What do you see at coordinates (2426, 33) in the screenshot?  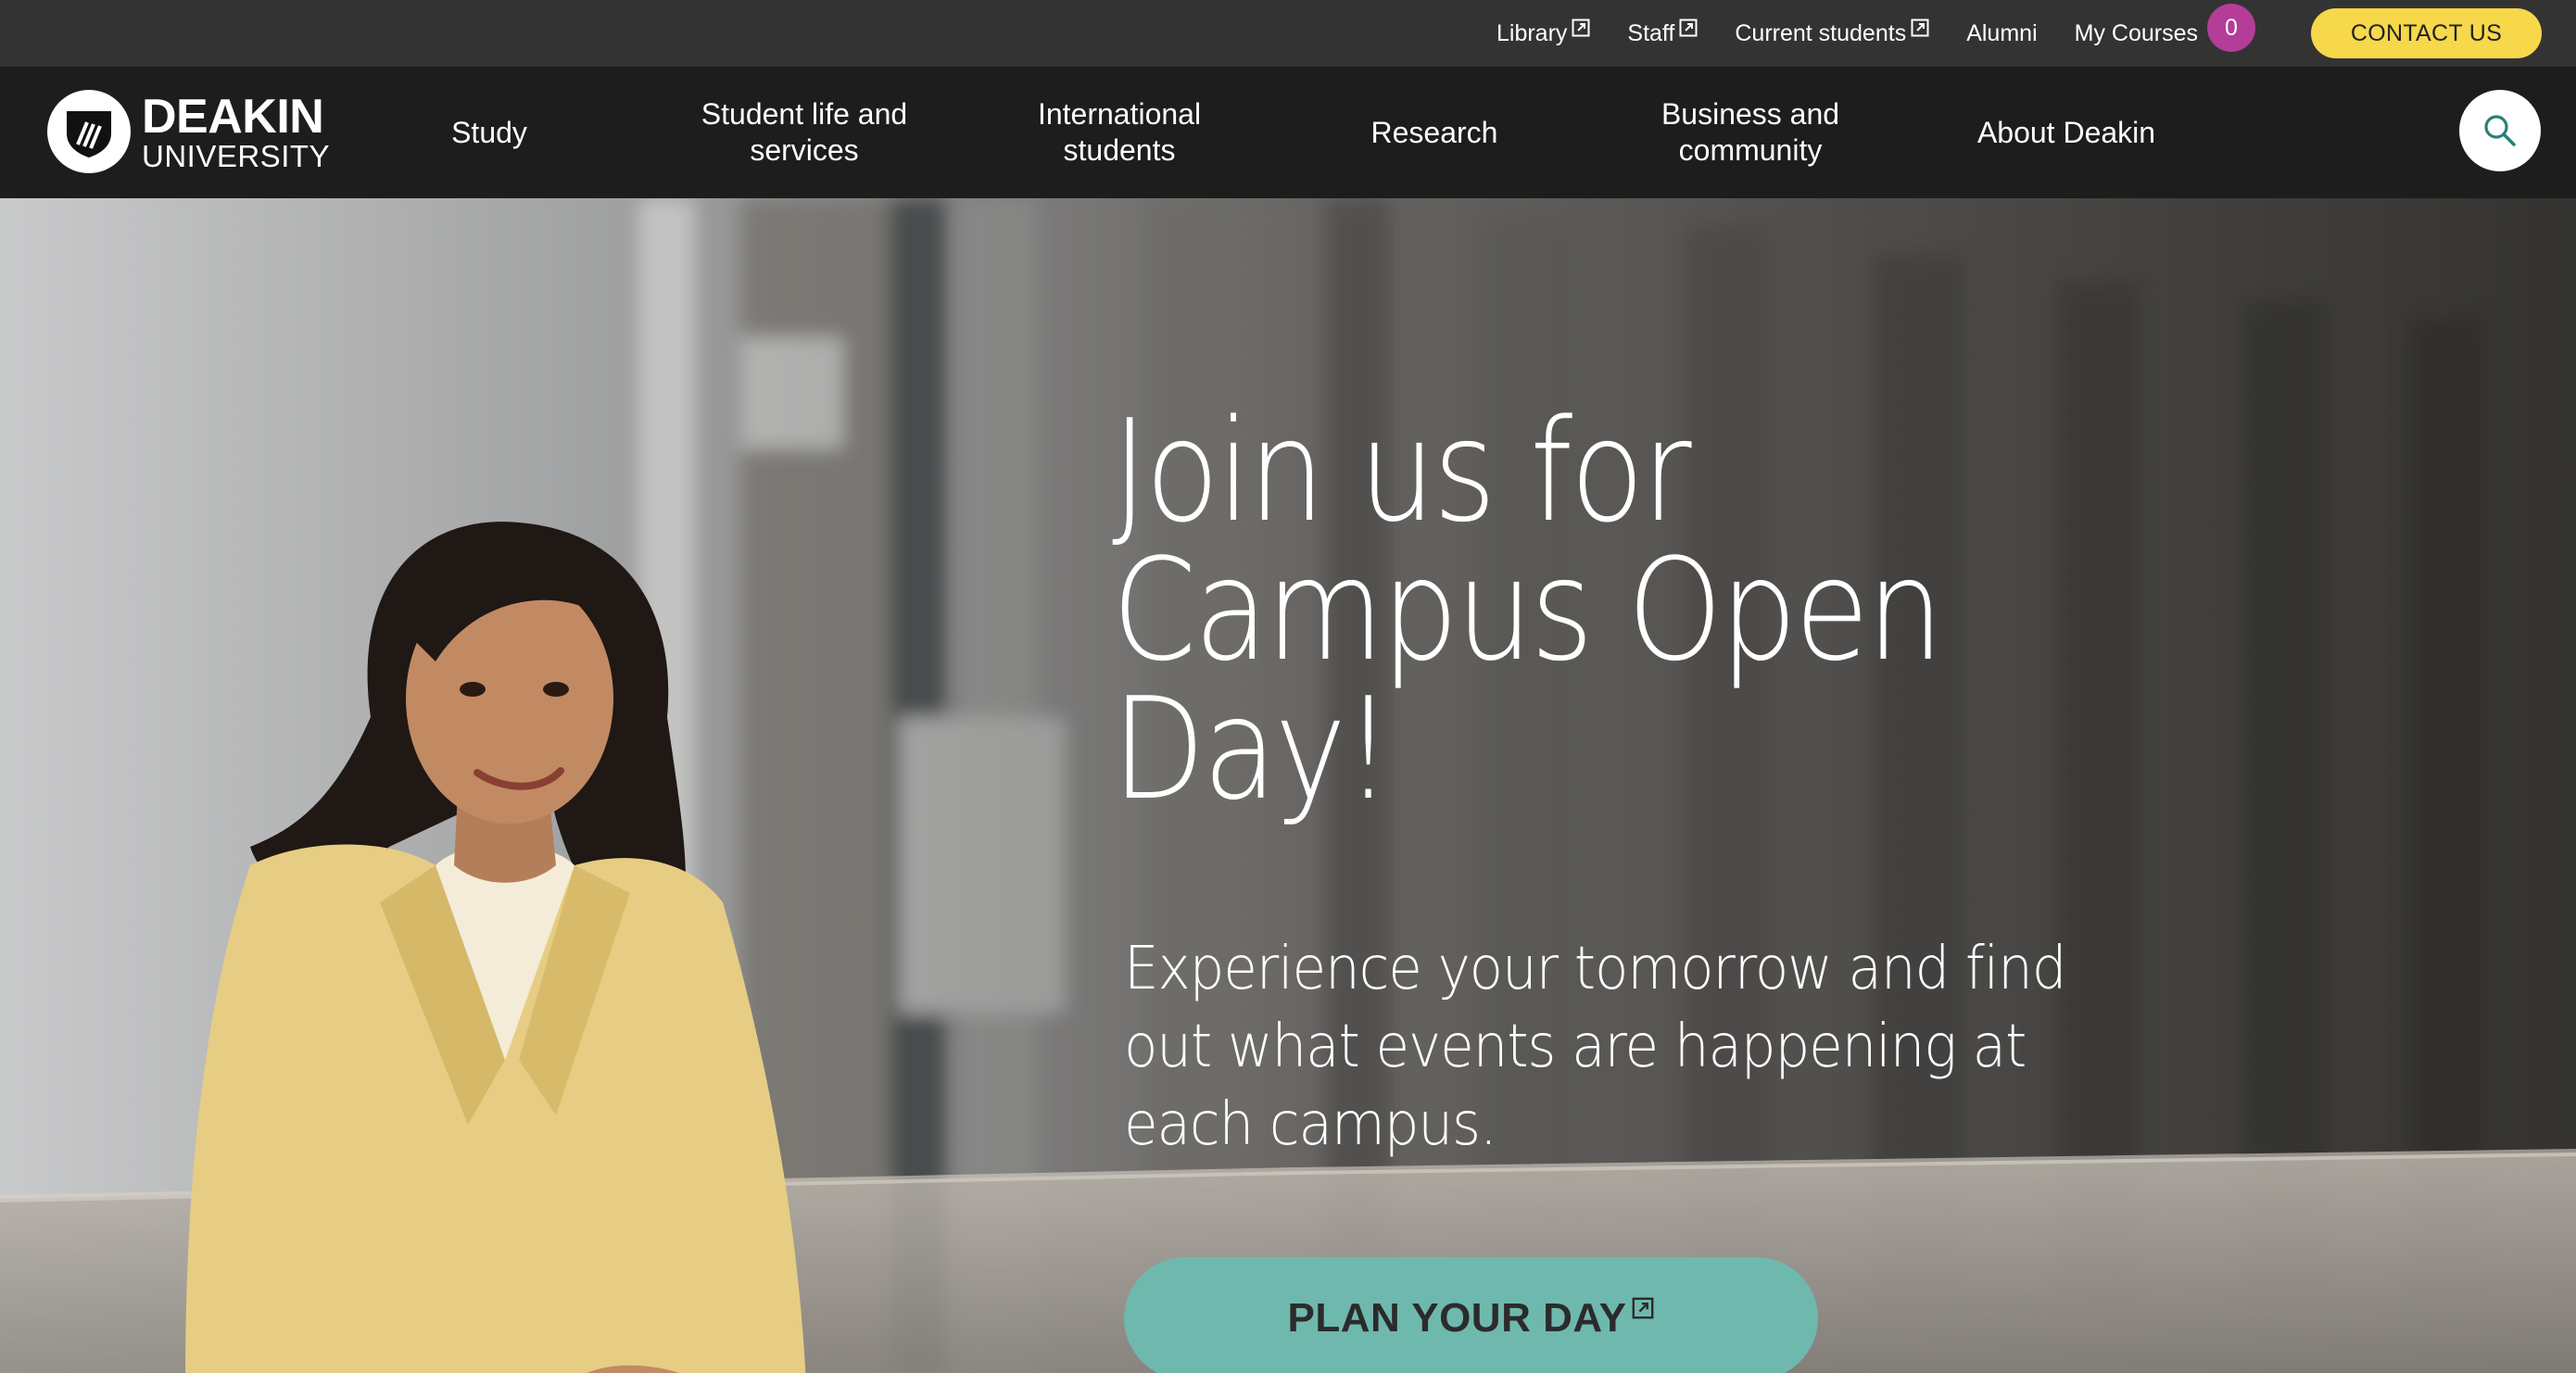 I see `contact-us-button: CONTACT US` at bounding box center [2426, 33].